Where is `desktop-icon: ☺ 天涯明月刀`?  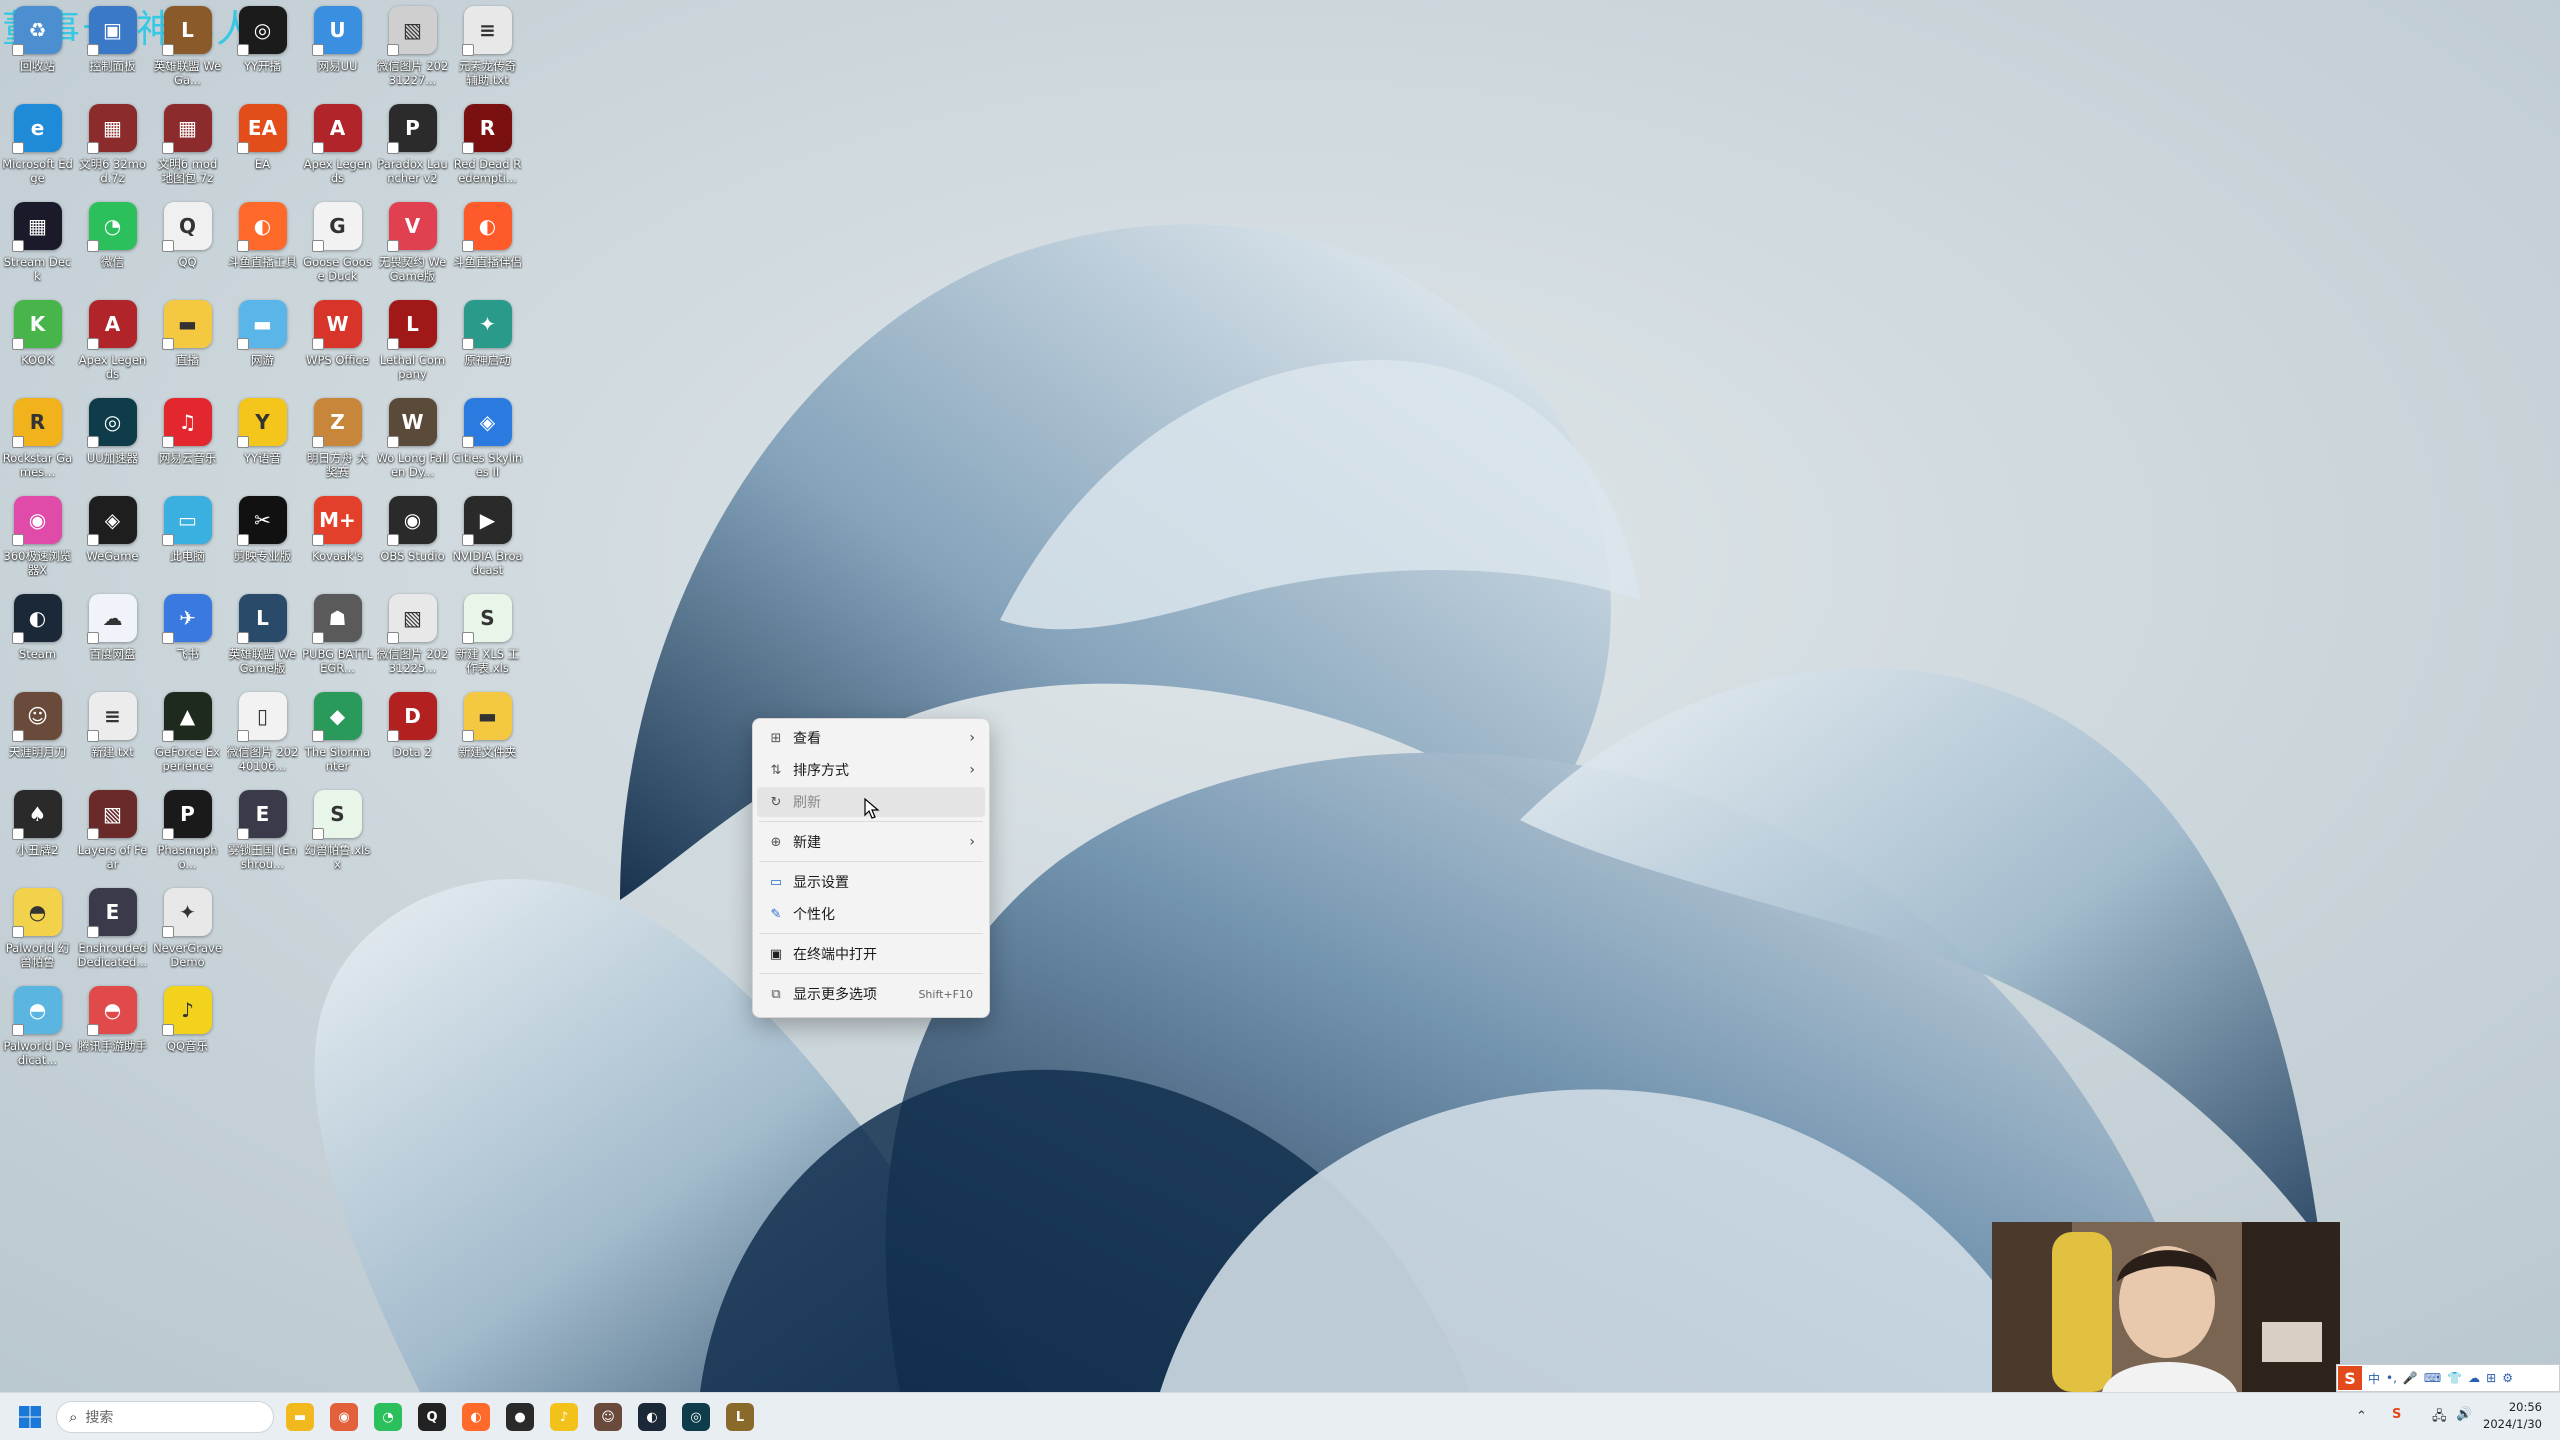 desktop-icon: ☺ 天涯明月刀 is located at coordinates (37, 735).